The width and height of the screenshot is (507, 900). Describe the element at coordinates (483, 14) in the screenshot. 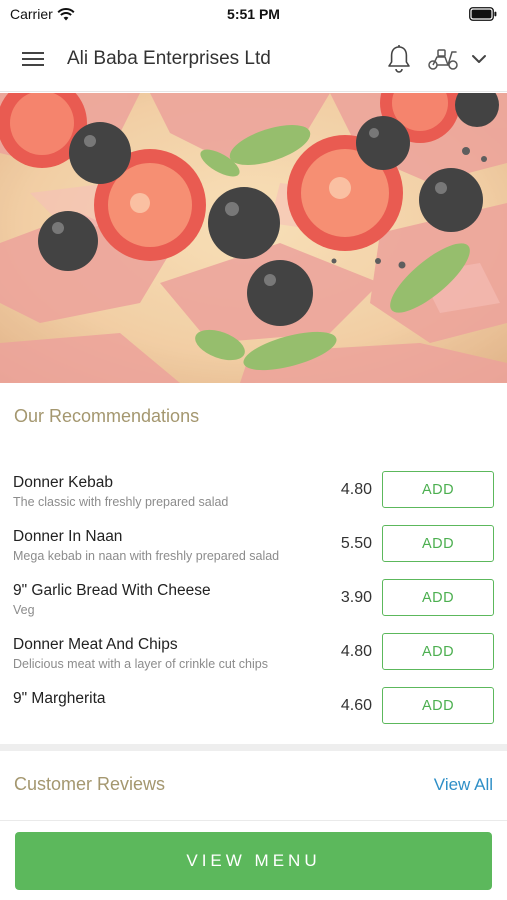

I see `battery-icon` at that location.